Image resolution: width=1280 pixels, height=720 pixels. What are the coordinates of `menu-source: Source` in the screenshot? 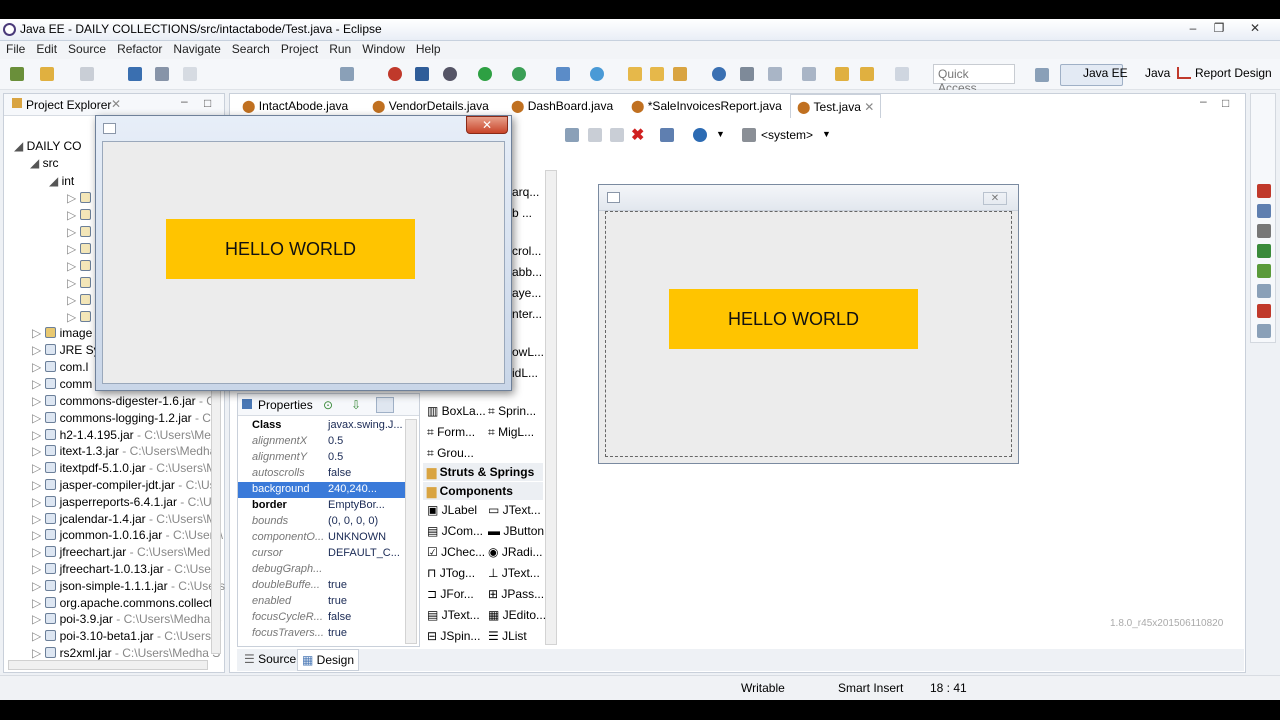 It's located at (86, 48).